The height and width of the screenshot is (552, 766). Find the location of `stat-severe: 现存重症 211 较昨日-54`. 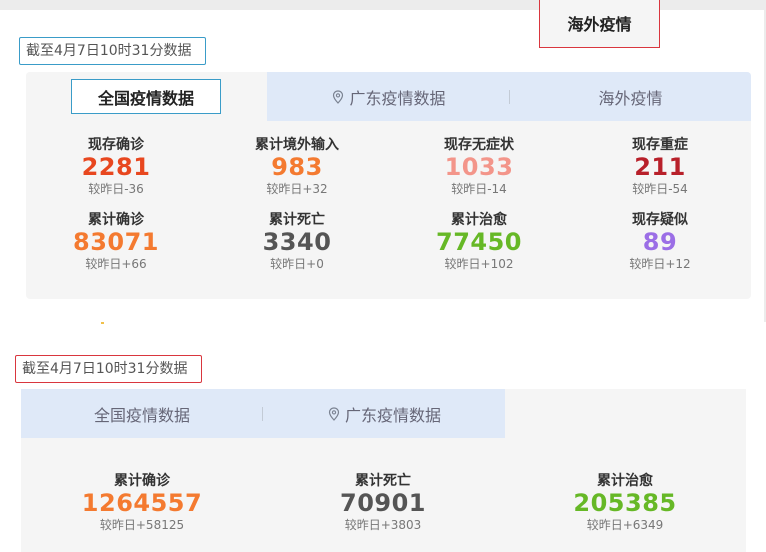

stat-severe: 现存重症 211 较昨日-54 is located at coordinates (660, 167).